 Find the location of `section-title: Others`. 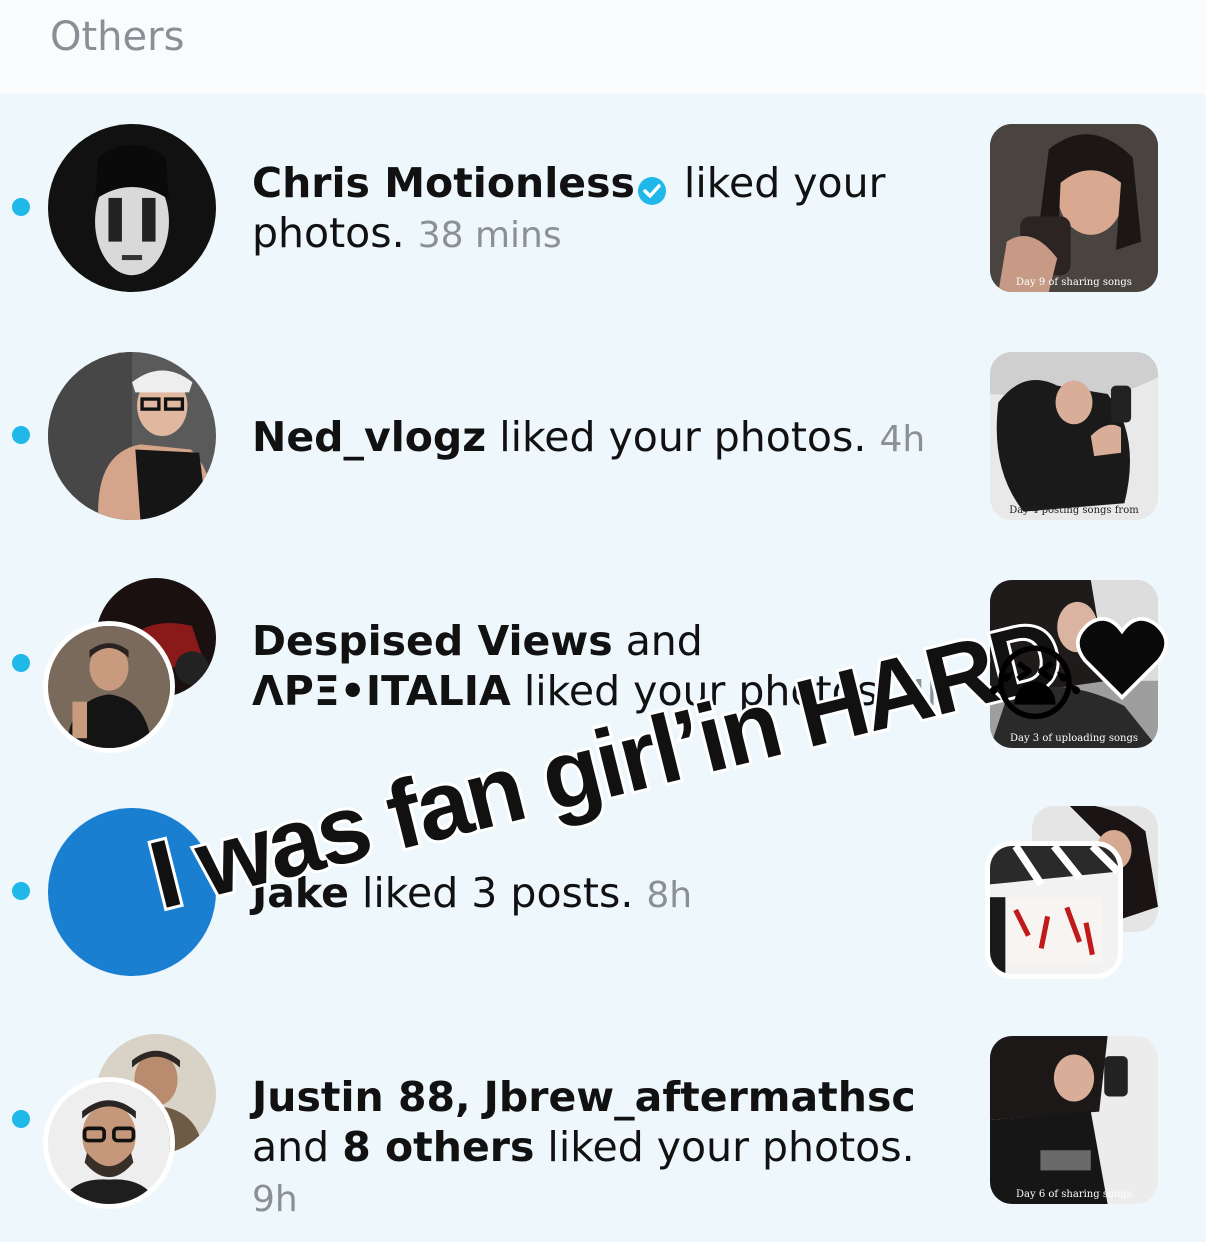

section-title: Others is located at coordinates (117, 37).